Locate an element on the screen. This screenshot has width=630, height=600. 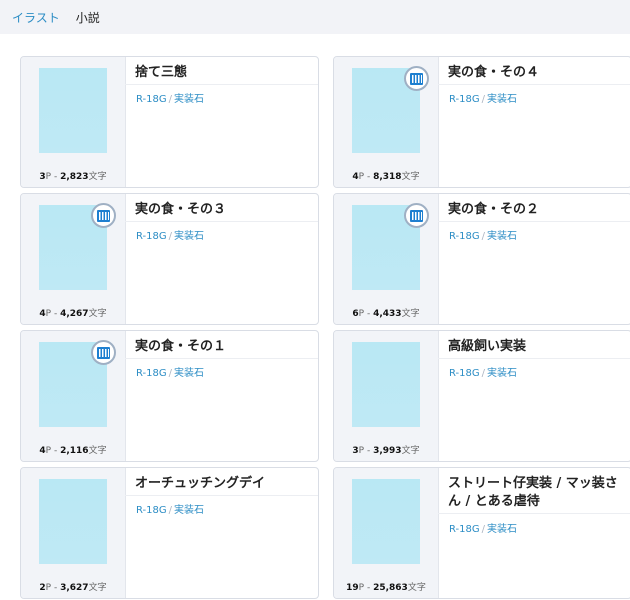
work-title: 実の食・その４ is located at coordinates (536, 73).